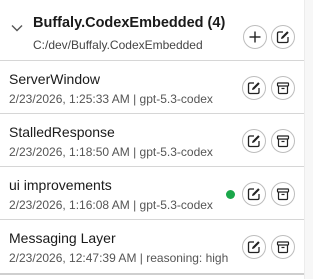 This screenshot has width=320, height=279. What do you see at coordinates (118, 45) in the screenshot?
I see `project-group-path: C:/dev/Buffaly.CodexEmbedded` at bounding box center [118, 45].